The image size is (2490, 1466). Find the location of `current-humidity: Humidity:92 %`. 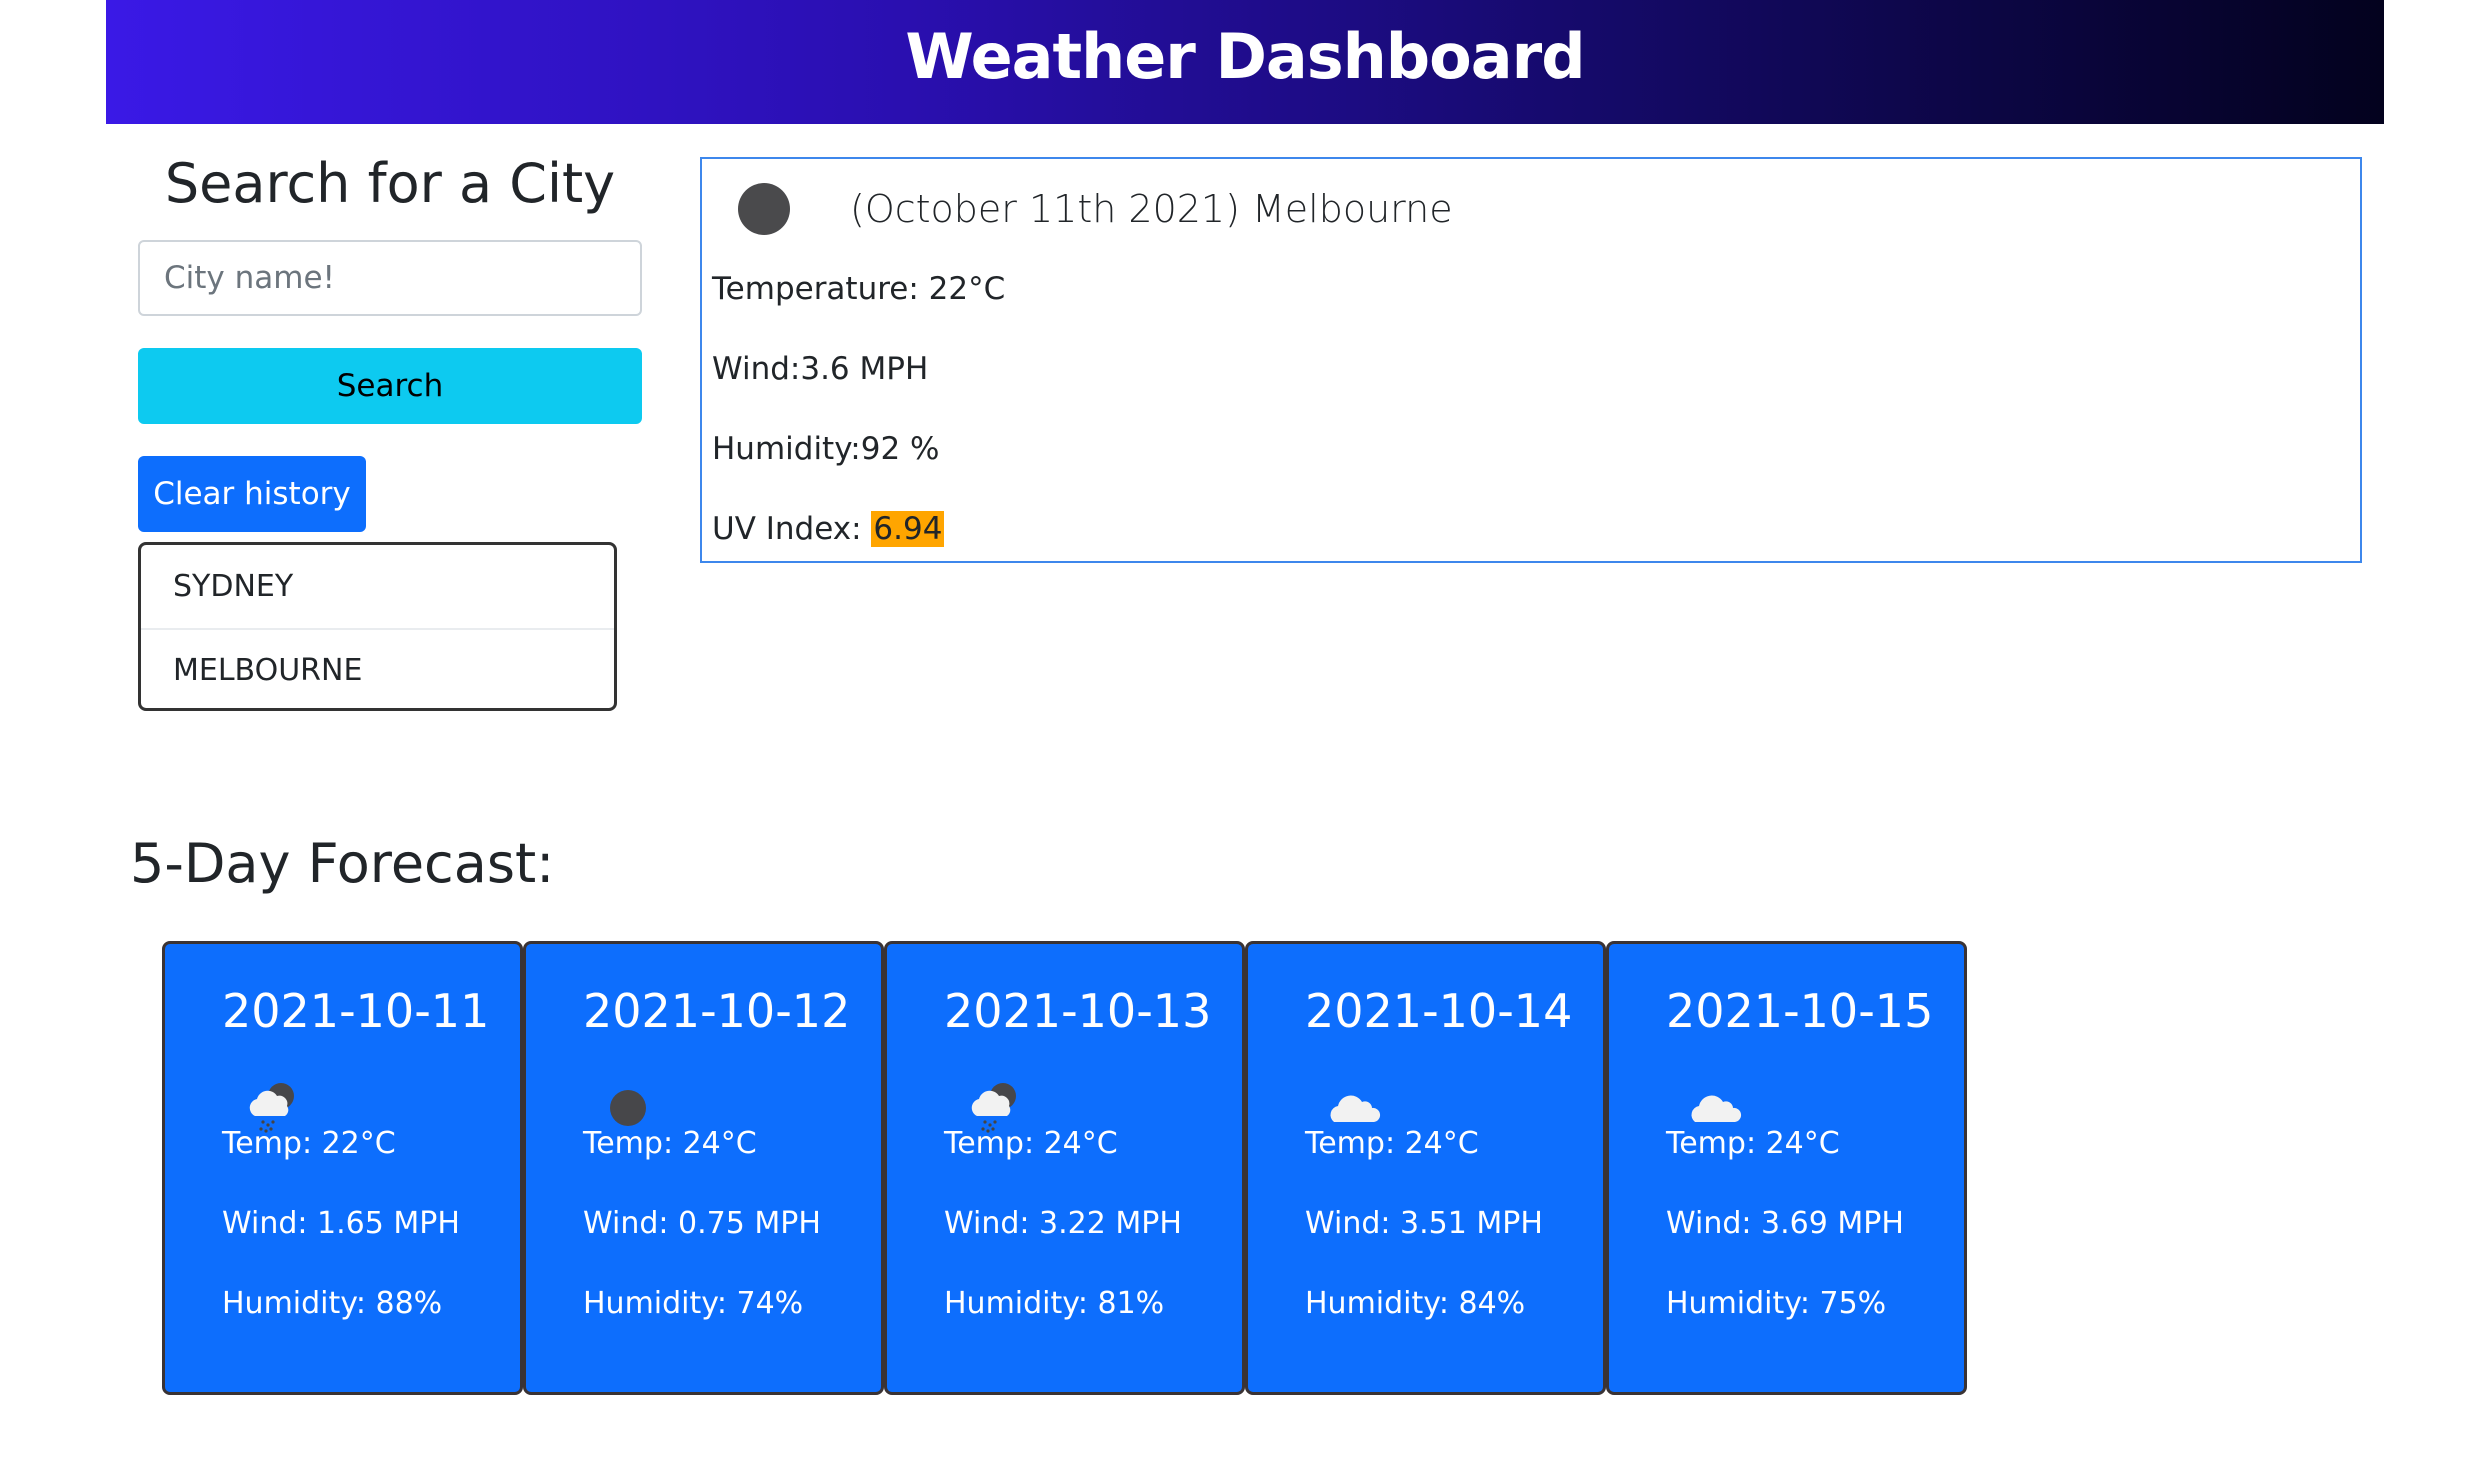

current-humidity: Humidity:92 % is located at coordinates (826, 449).